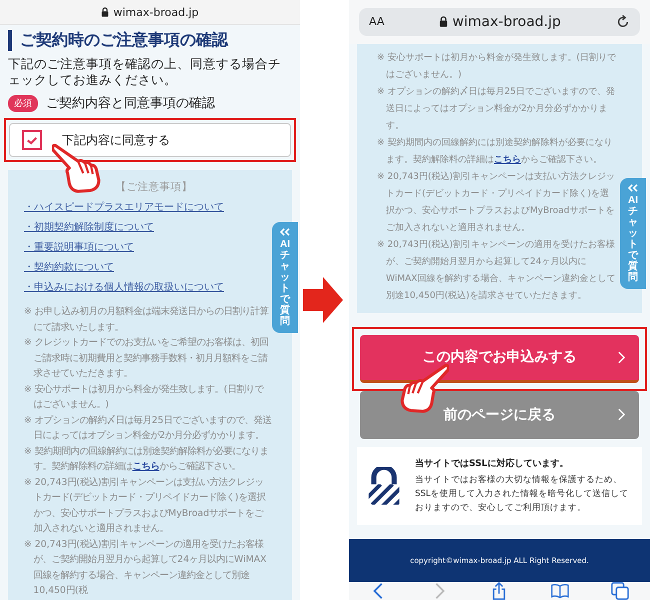 The width and height of the screenshot is (650, 600). What do you see at coordinates (69, 268) in the screenshot?
I see `notice-link: ・契約約款について` at bounding box center [69, 268].